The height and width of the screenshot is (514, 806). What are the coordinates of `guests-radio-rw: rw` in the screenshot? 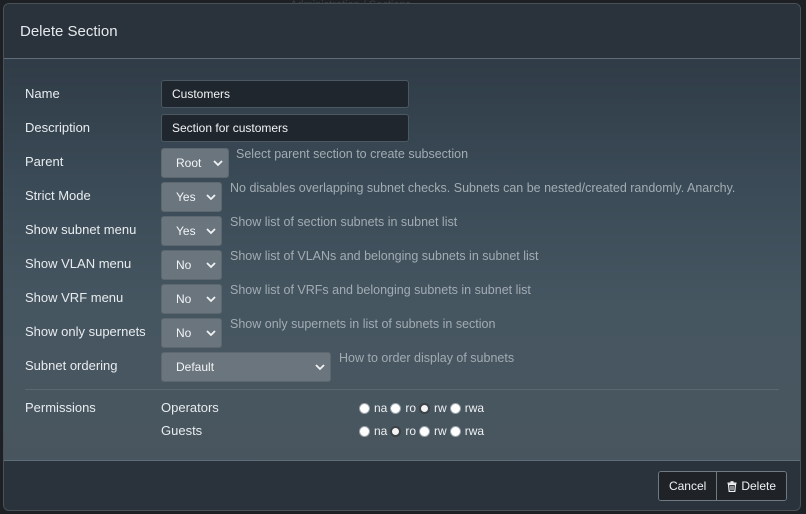 It's located at (434, 431).